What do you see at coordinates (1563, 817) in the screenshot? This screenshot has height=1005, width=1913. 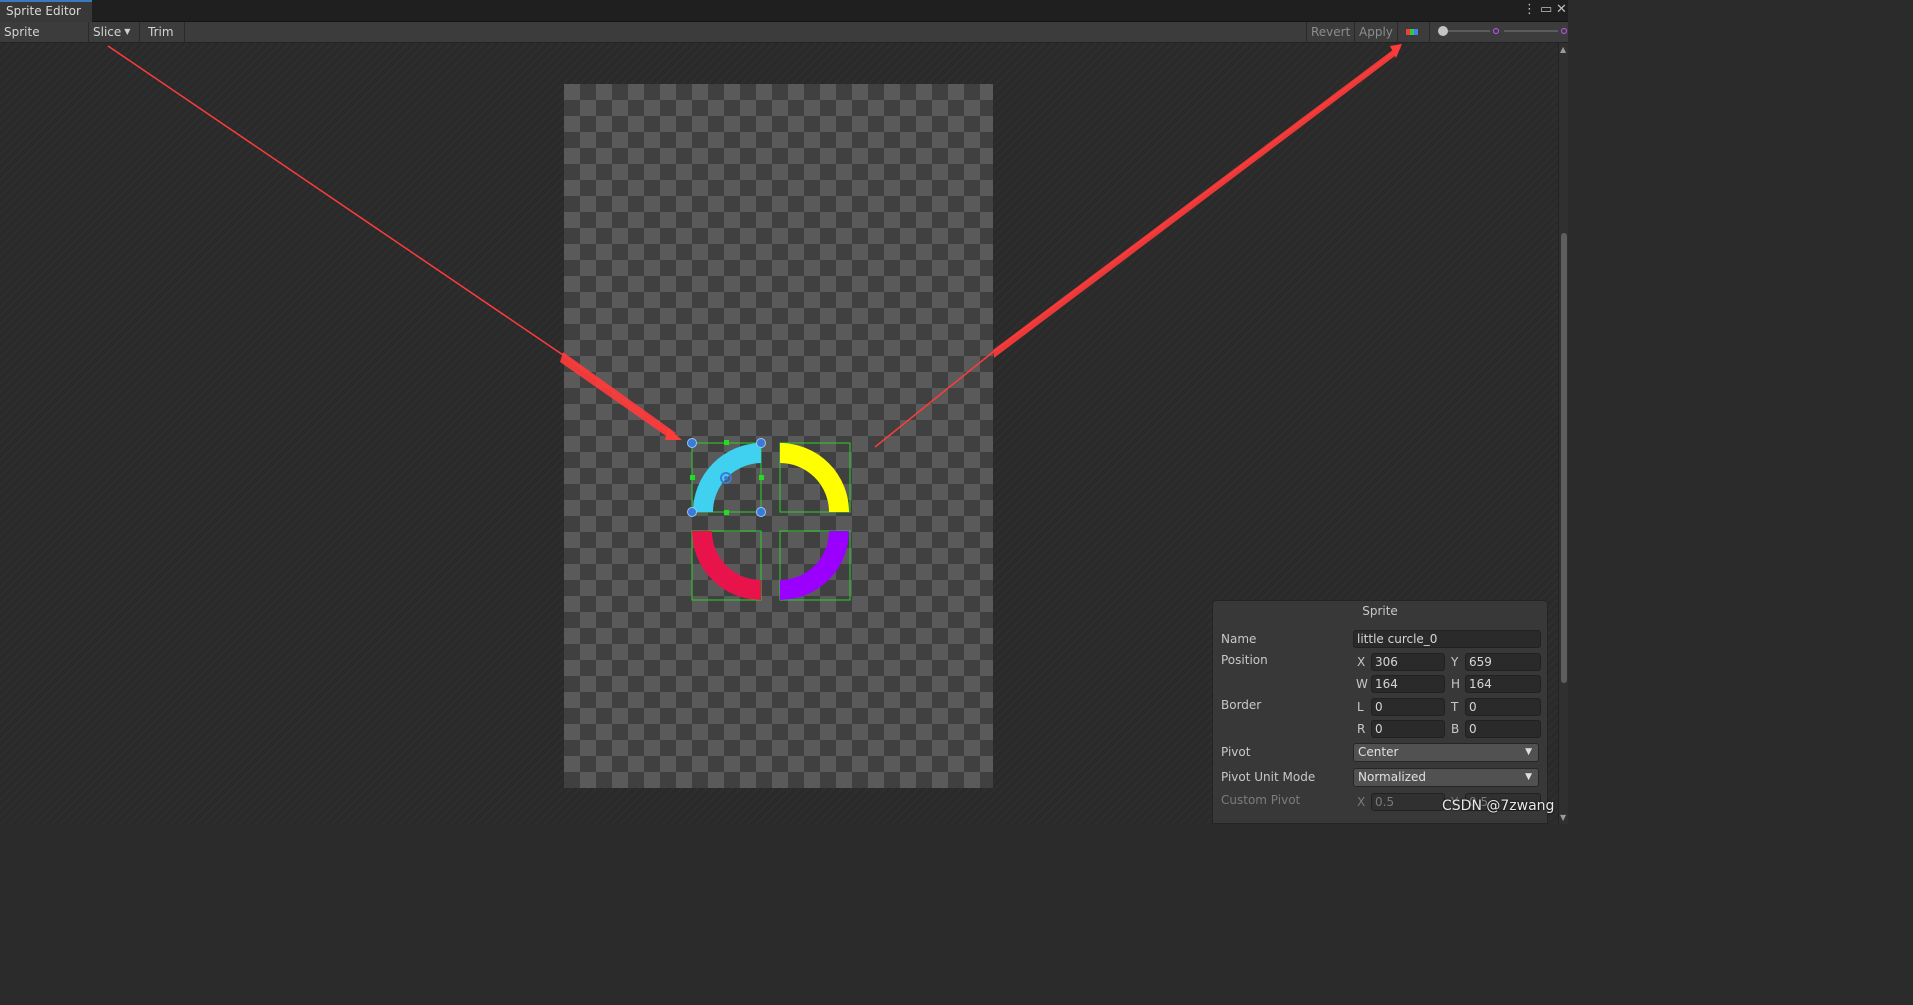 I see `scroll-down-icon: ▼` at bounding box center [1563, 817].